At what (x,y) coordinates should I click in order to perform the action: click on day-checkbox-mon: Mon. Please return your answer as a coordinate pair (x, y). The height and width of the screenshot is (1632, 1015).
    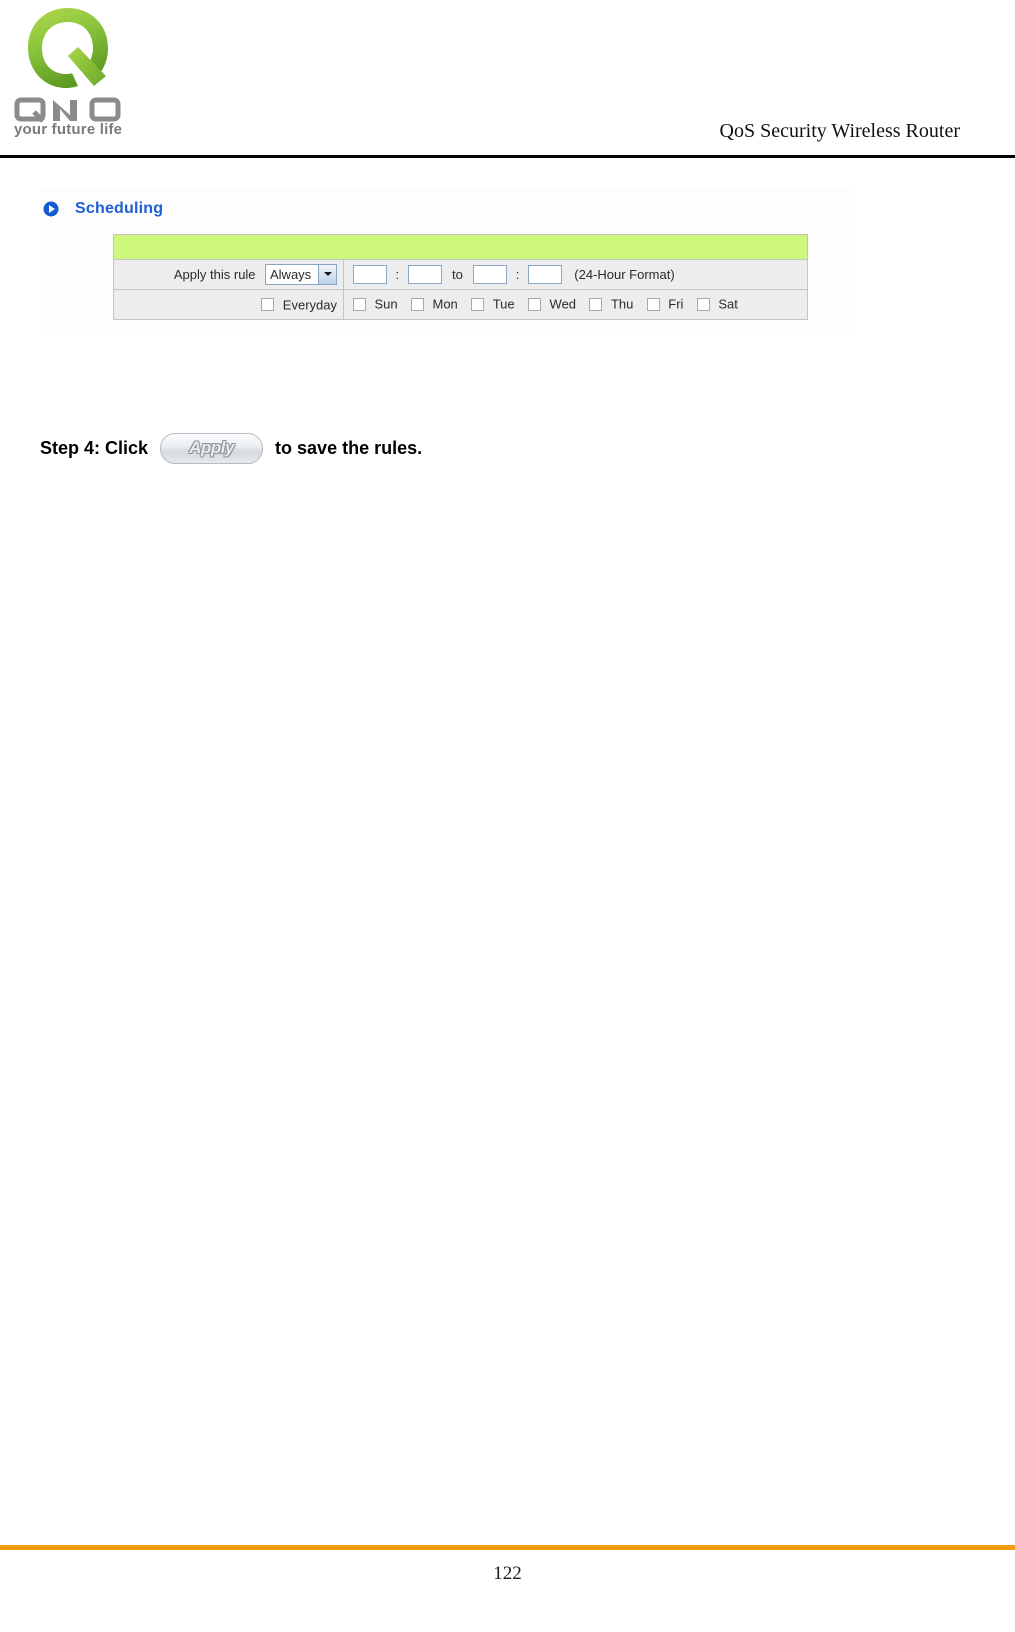
    Looking at the image, I should click on (434, 304).